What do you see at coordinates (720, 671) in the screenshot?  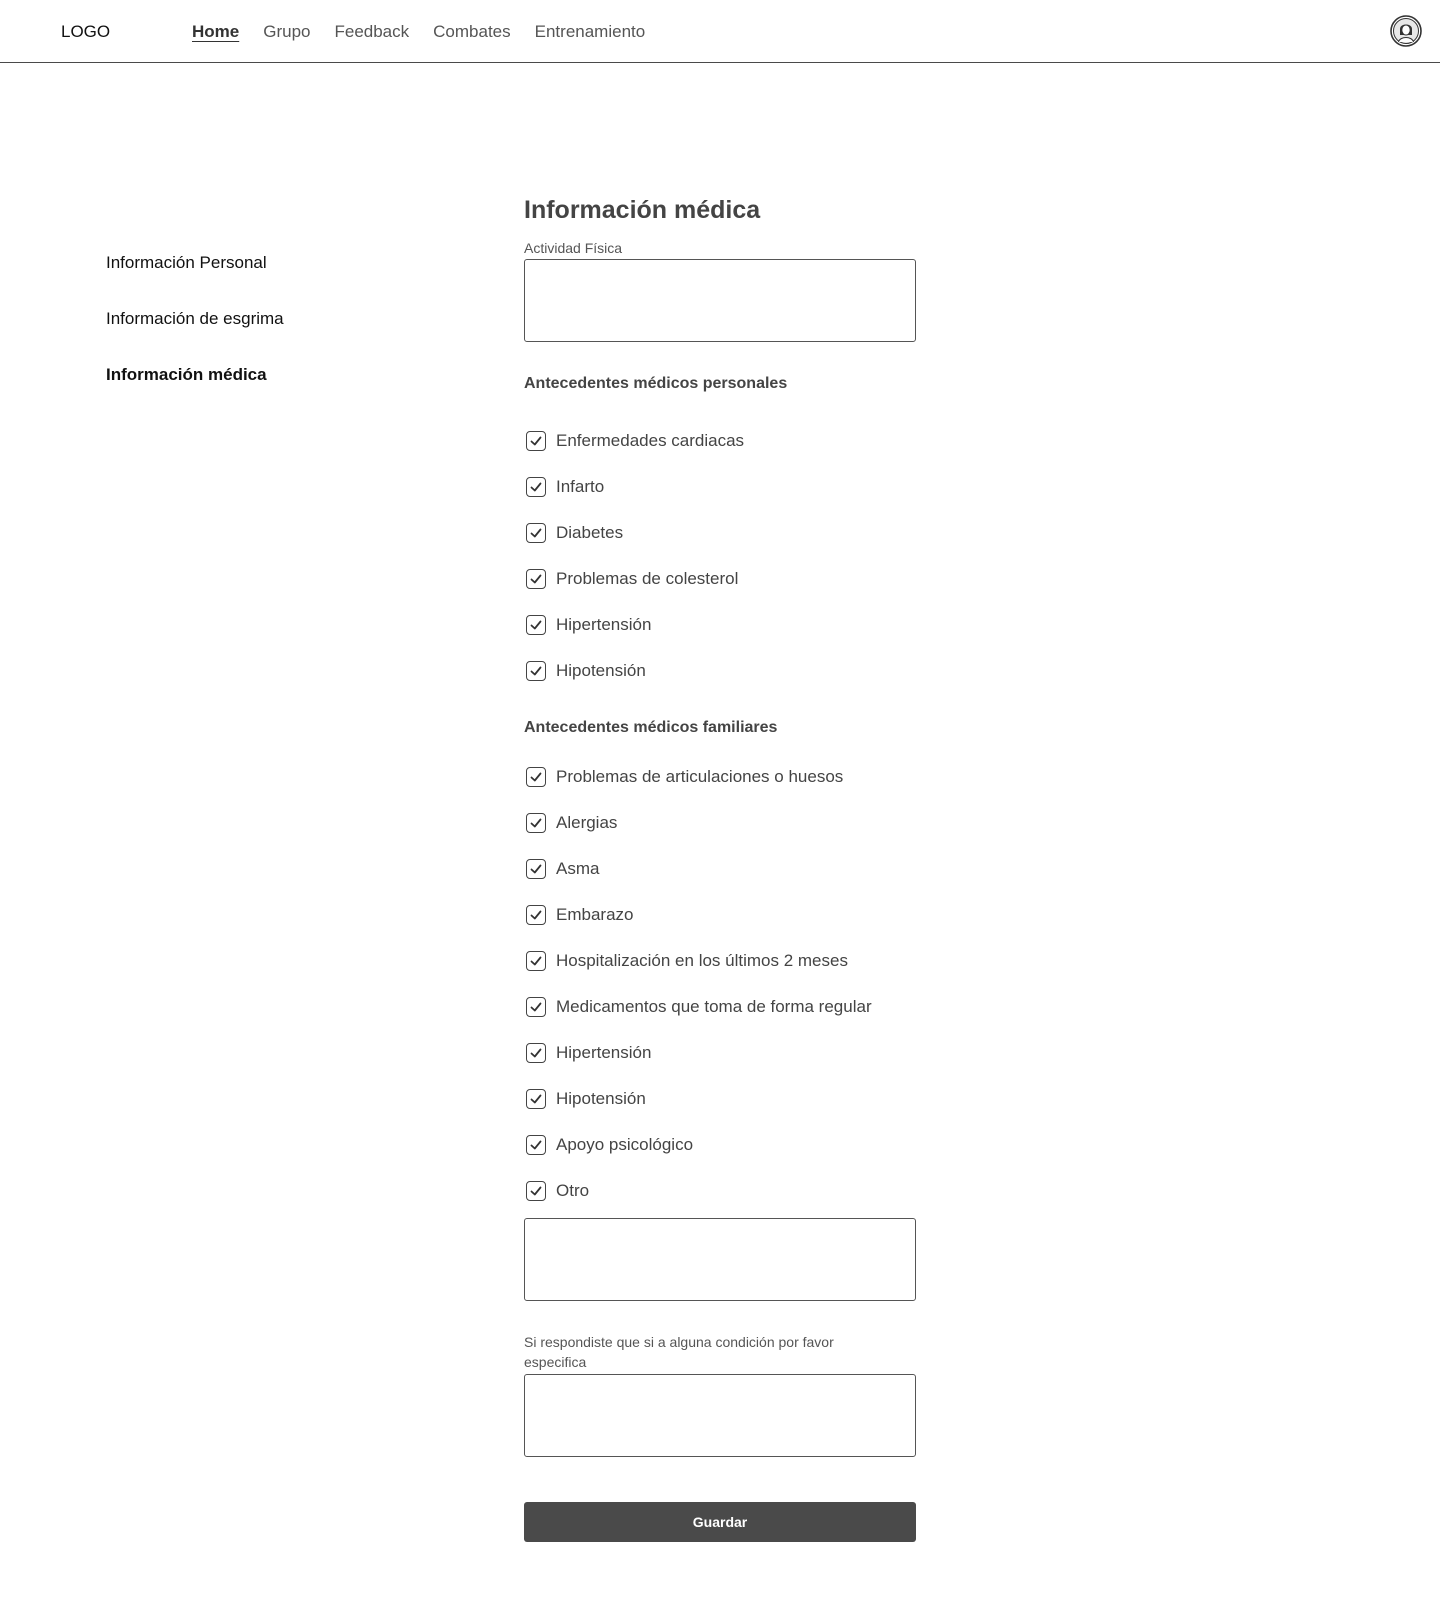 I see `personal-checkbox-row: Hipotensión` at bounding box center [720, 671].